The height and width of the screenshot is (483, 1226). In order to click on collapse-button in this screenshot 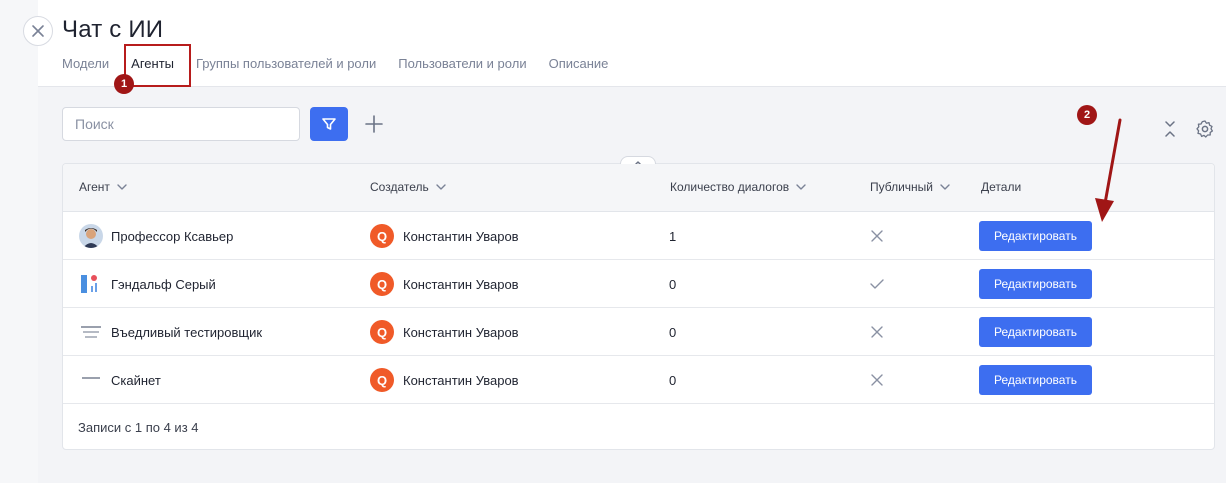, I will do `click(1170, 129)`.